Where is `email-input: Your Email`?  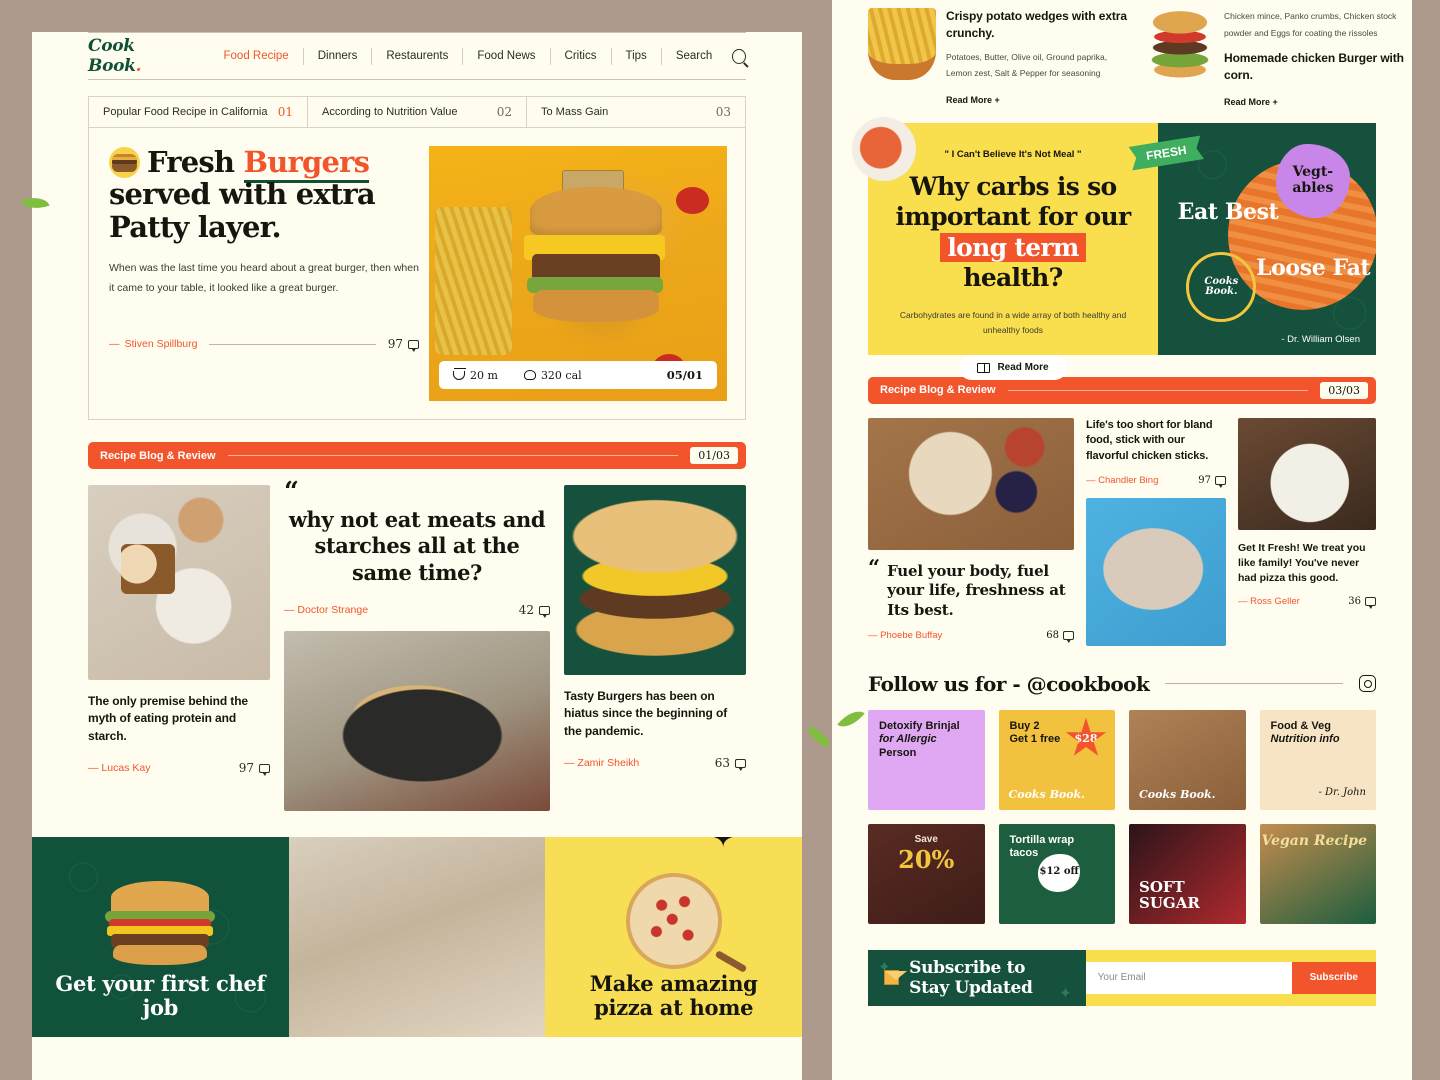
email-input: Your Email is located at coordinates (1188, 977).